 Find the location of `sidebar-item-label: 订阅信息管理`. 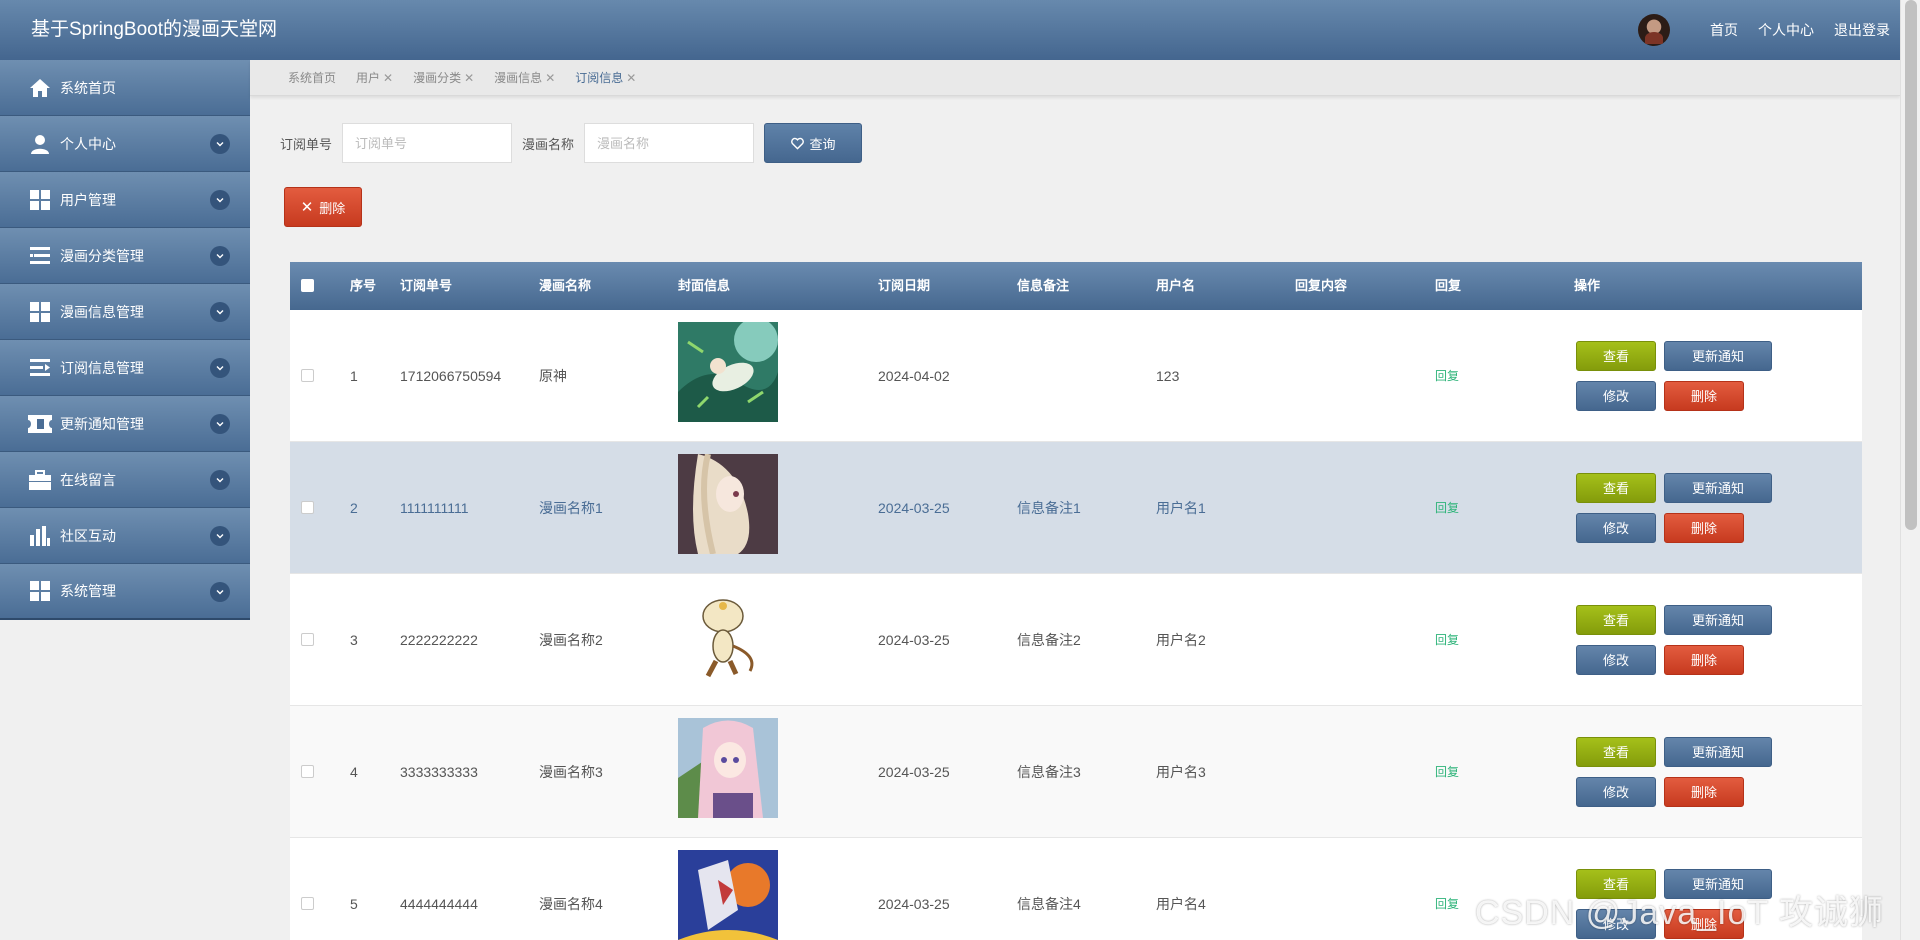

sidebar-item-label: 订阅信息管理 is located at coordinates (102, 367).